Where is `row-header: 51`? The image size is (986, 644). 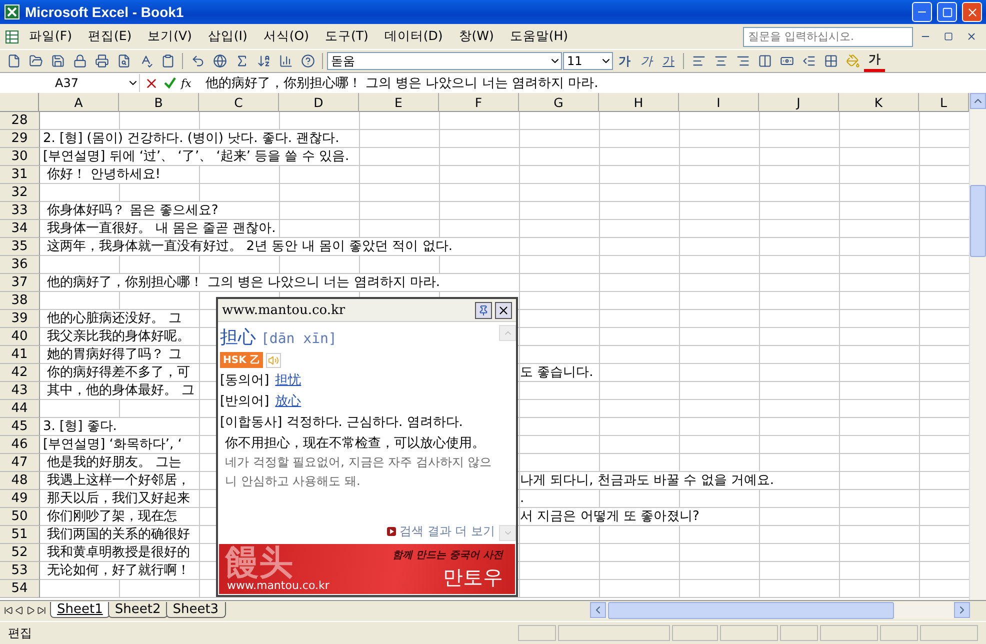
row-header: 51 is located at coordinates (20, 535).